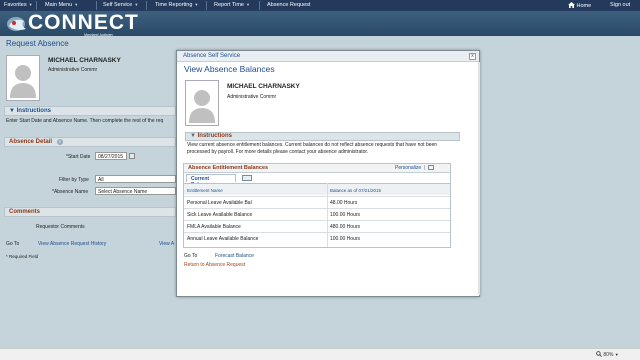 The width and height of the screenshot is (640, 360). Describe the element at coordinates (191, 256) in the screenshot. I see `modal-goto-label: Go To` at that location.